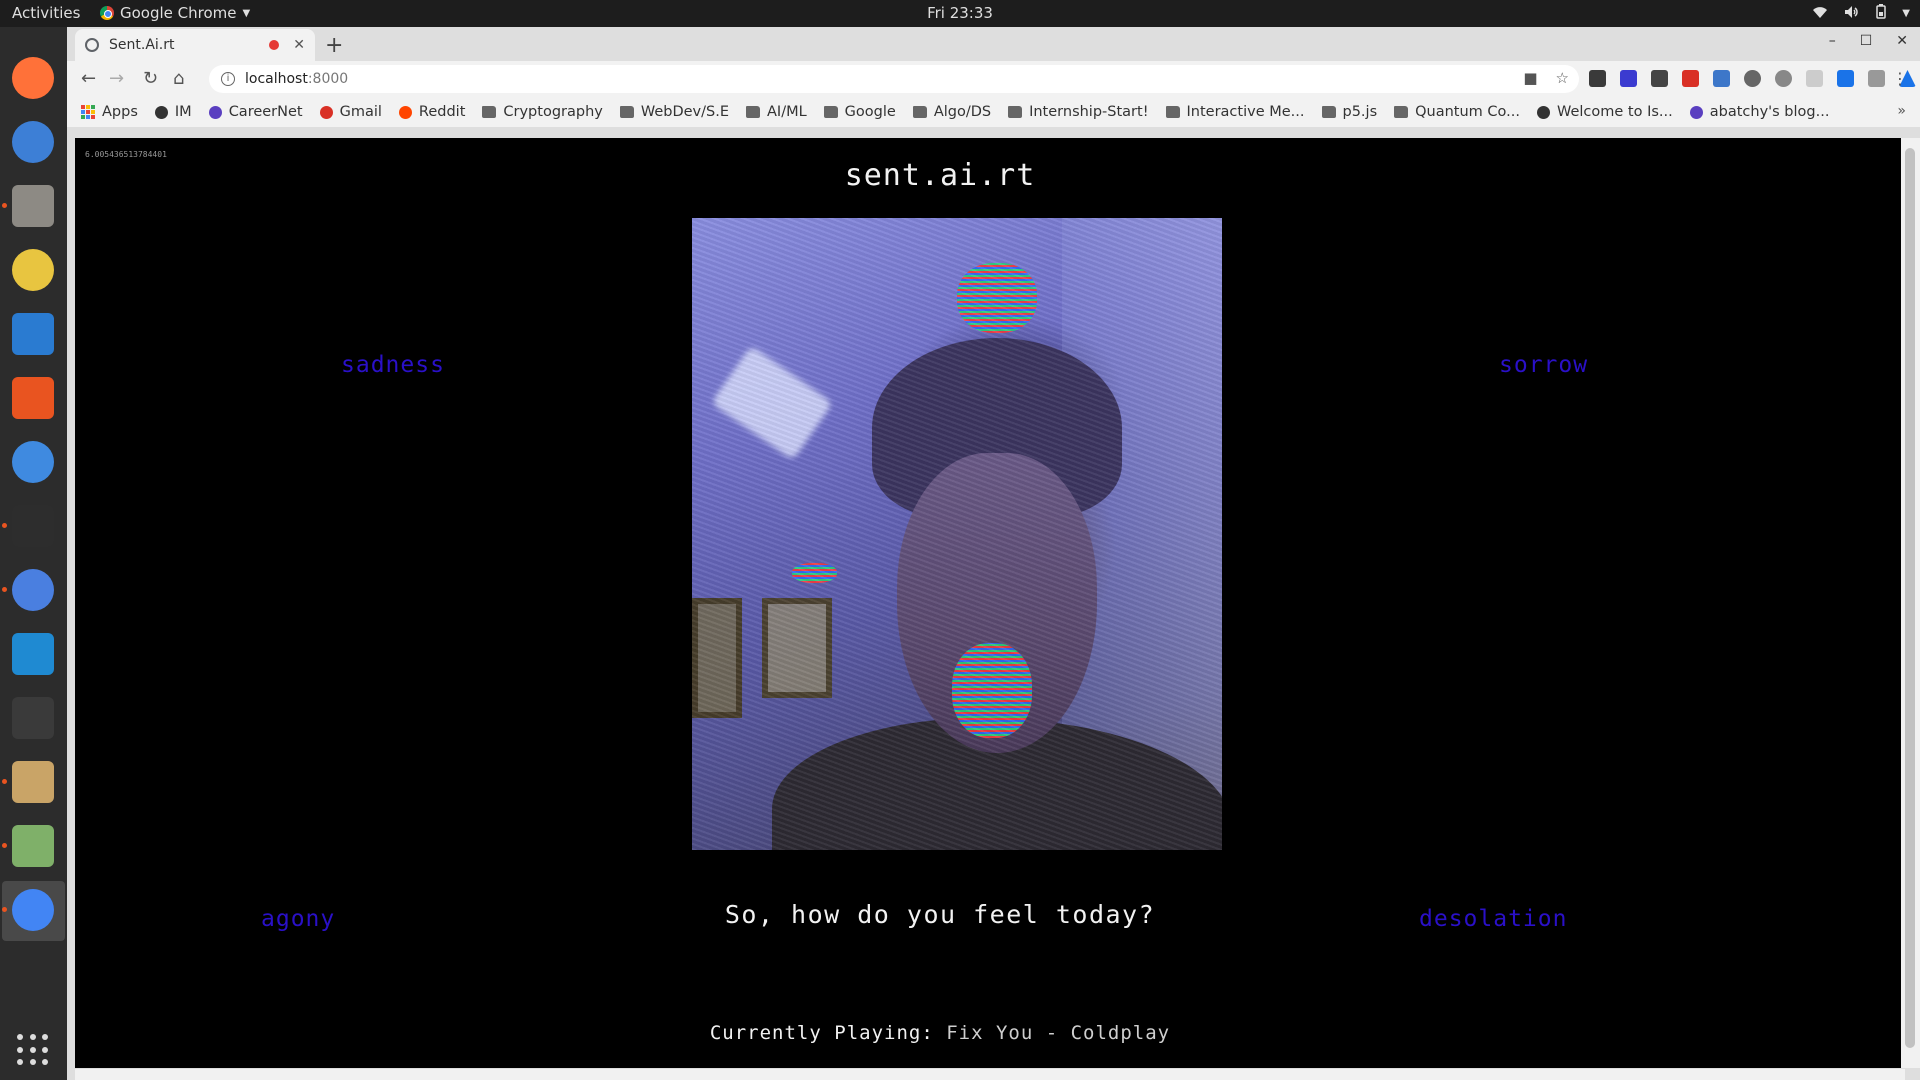 The height and width of the screenshot is (1080, 1920). I want to click on bookmark-label: AI/ML, so click(787, 112).